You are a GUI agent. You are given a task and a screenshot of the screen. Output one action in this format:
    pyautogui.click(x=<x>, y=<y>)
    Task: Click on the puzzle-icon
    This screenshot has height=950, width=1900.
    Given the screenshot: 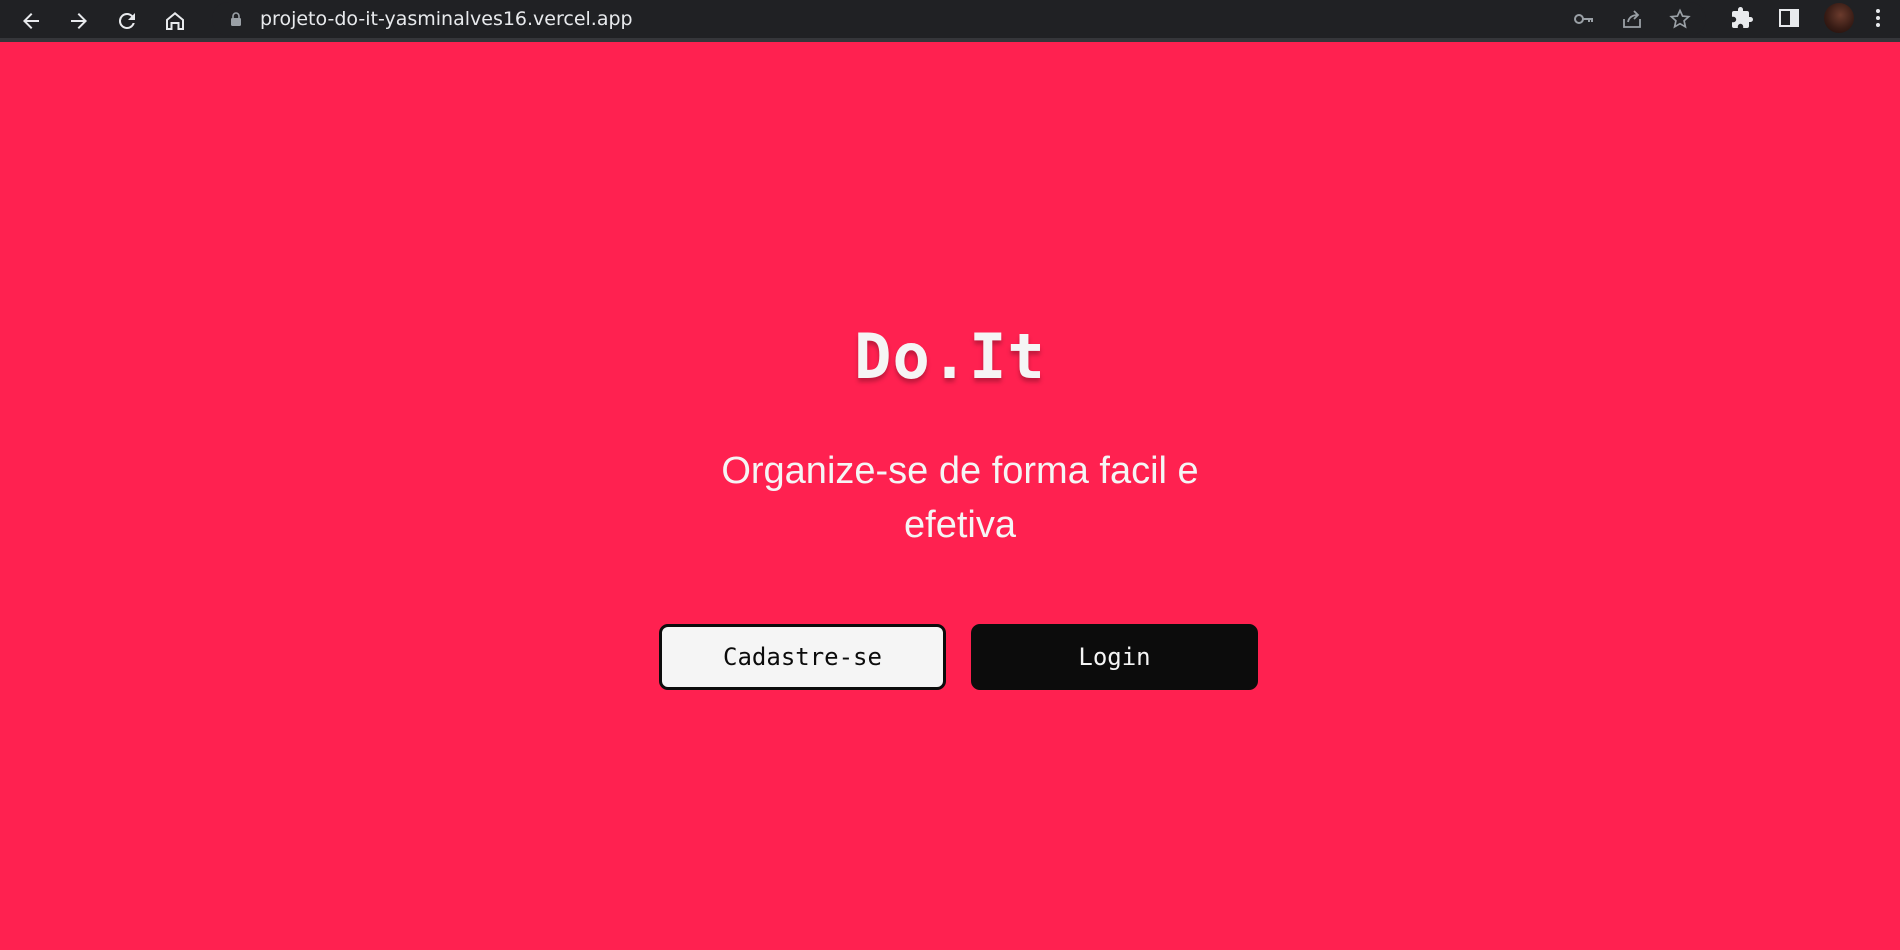 What is the action you would take?
    pyautogui.click(x=1742, y=17)
    